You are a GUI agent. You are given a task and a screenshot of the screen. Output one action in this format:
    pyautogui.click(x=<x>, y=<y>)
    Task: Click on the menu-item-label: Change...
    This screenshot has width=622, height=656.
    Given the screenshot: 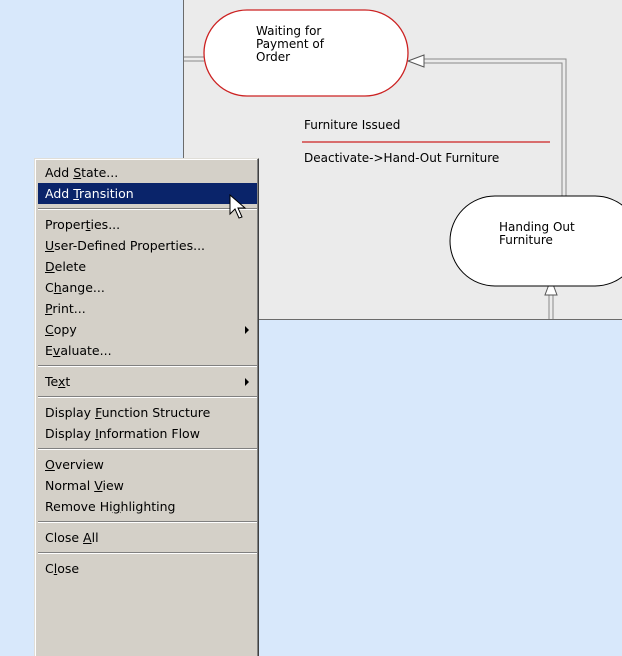 What is the action you would take?
    pyautogui.click(x=75, y=287)
    